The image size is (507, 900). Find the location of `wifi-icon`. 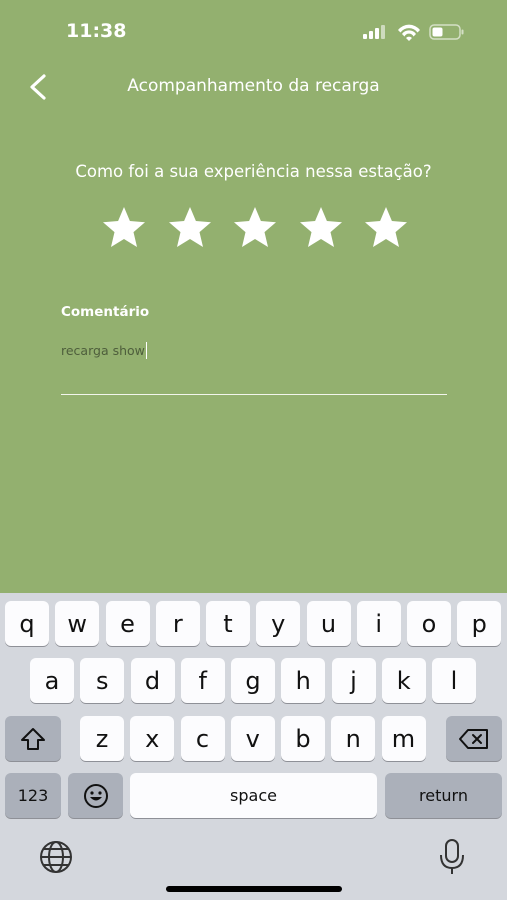

wifi-icon is located at coordinates (409, 32).